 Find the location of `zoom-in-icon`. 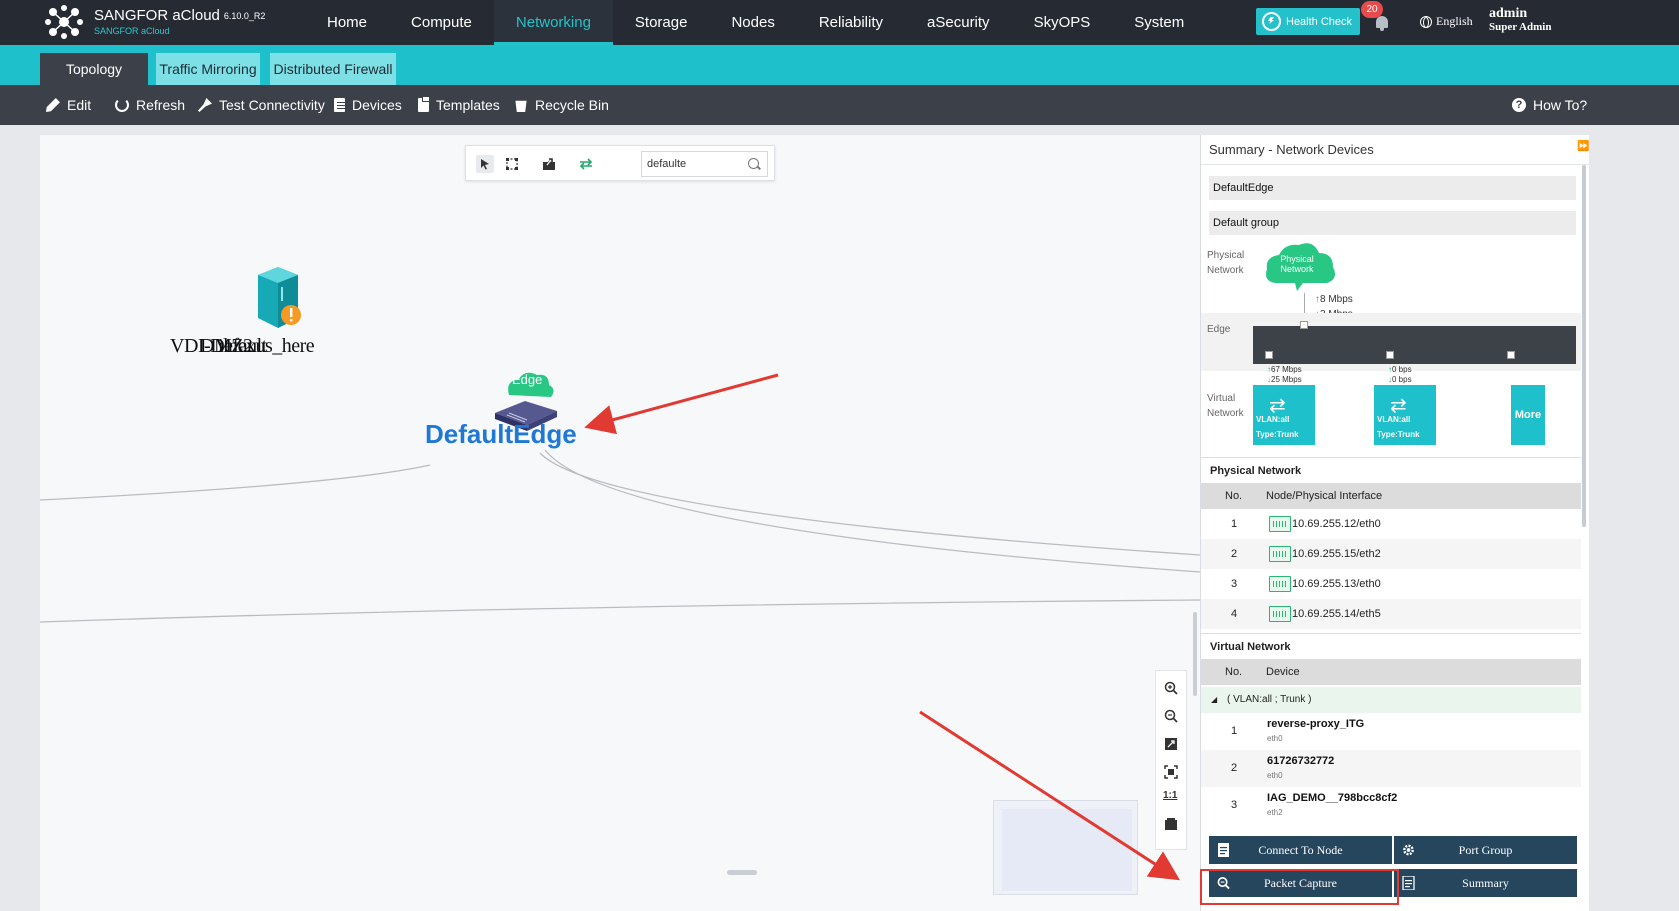

zoom-in-icon is located at coordinates (1171, 688).